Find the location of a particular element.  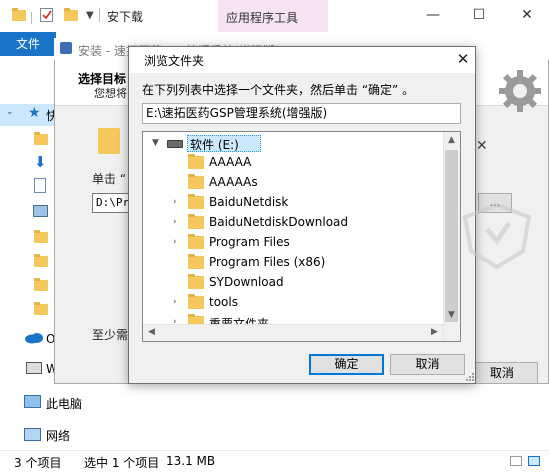

folder-name: Program Files (x86) is located at coordinates (267, 262).